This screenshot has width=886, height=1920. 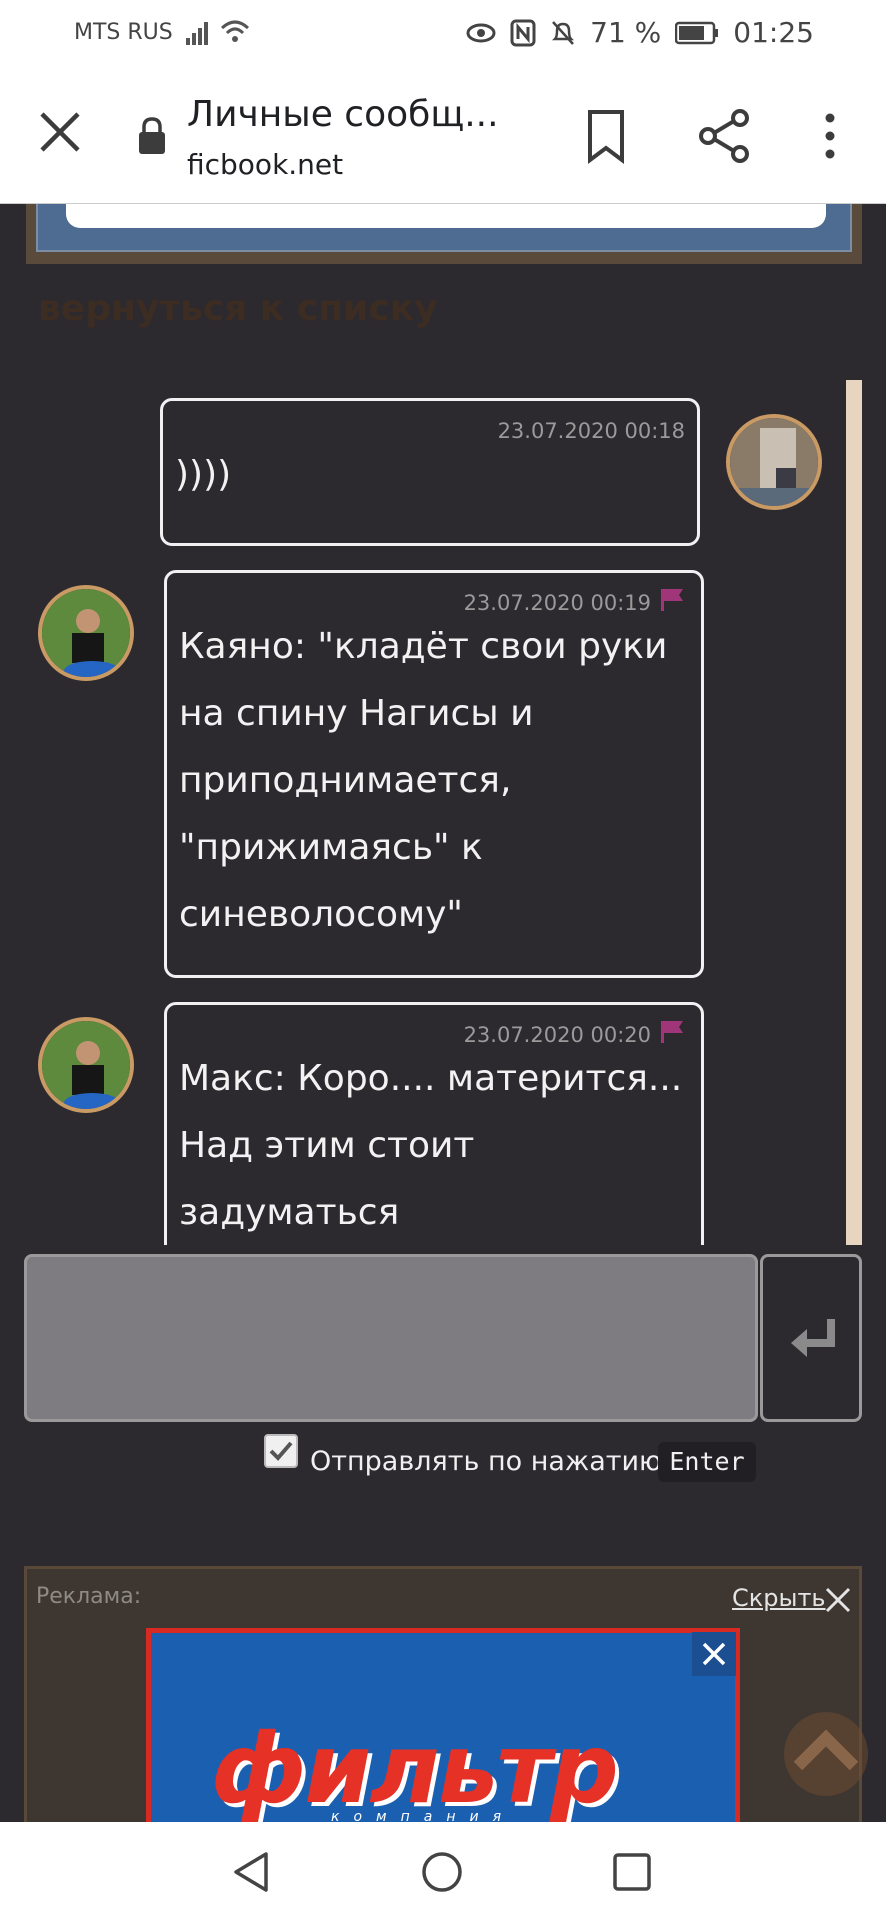 I want to click on status-right: 71 % 01:25, so click(x=640, y=32).